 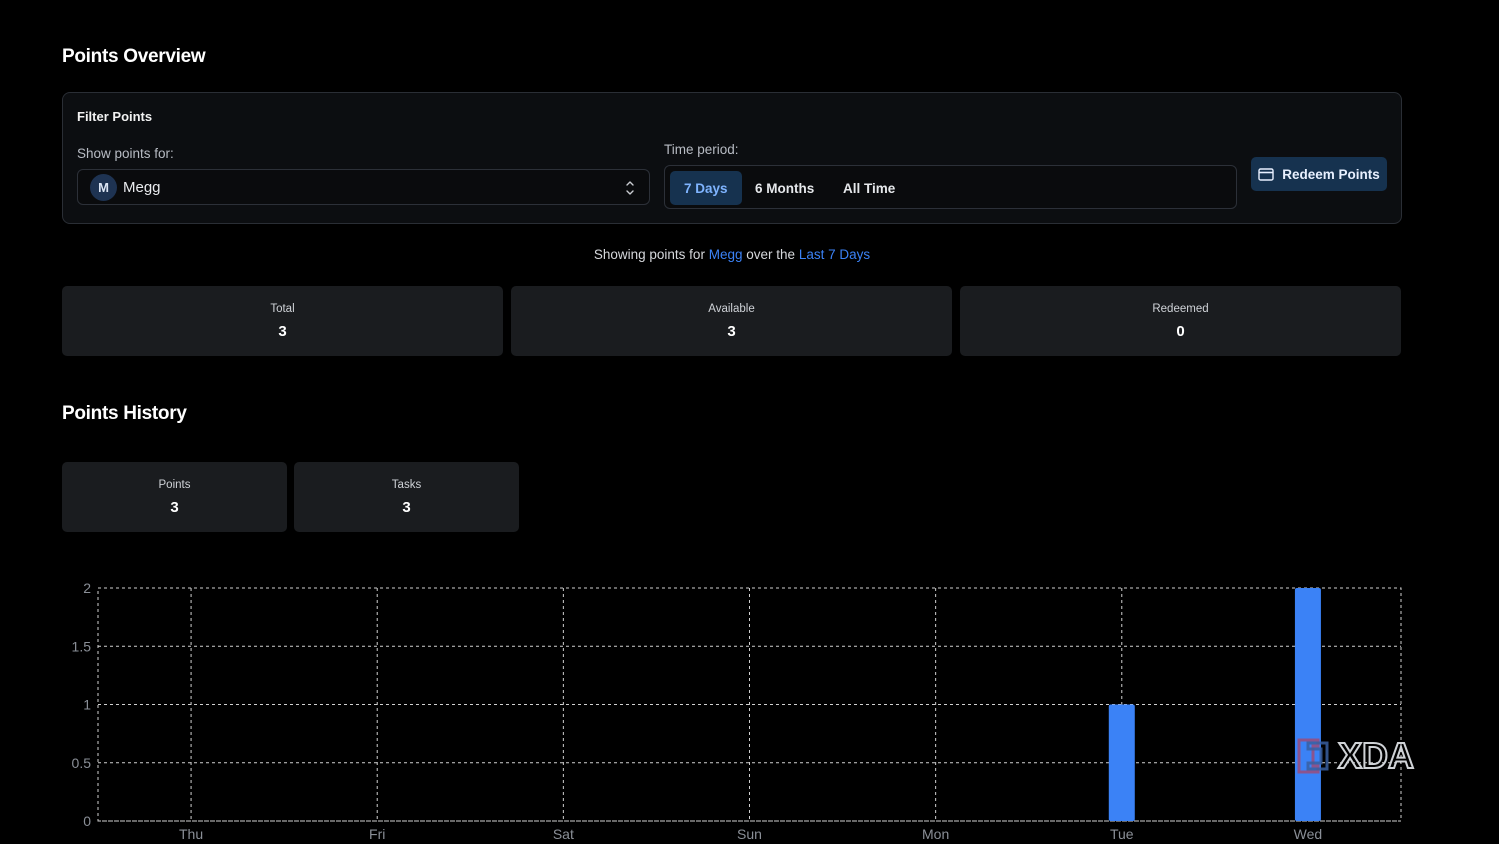 What do you see at coordinates (630, 188) in the screenshot?
I see `chevron-up-down-icon` at bounding box center [630, 188].